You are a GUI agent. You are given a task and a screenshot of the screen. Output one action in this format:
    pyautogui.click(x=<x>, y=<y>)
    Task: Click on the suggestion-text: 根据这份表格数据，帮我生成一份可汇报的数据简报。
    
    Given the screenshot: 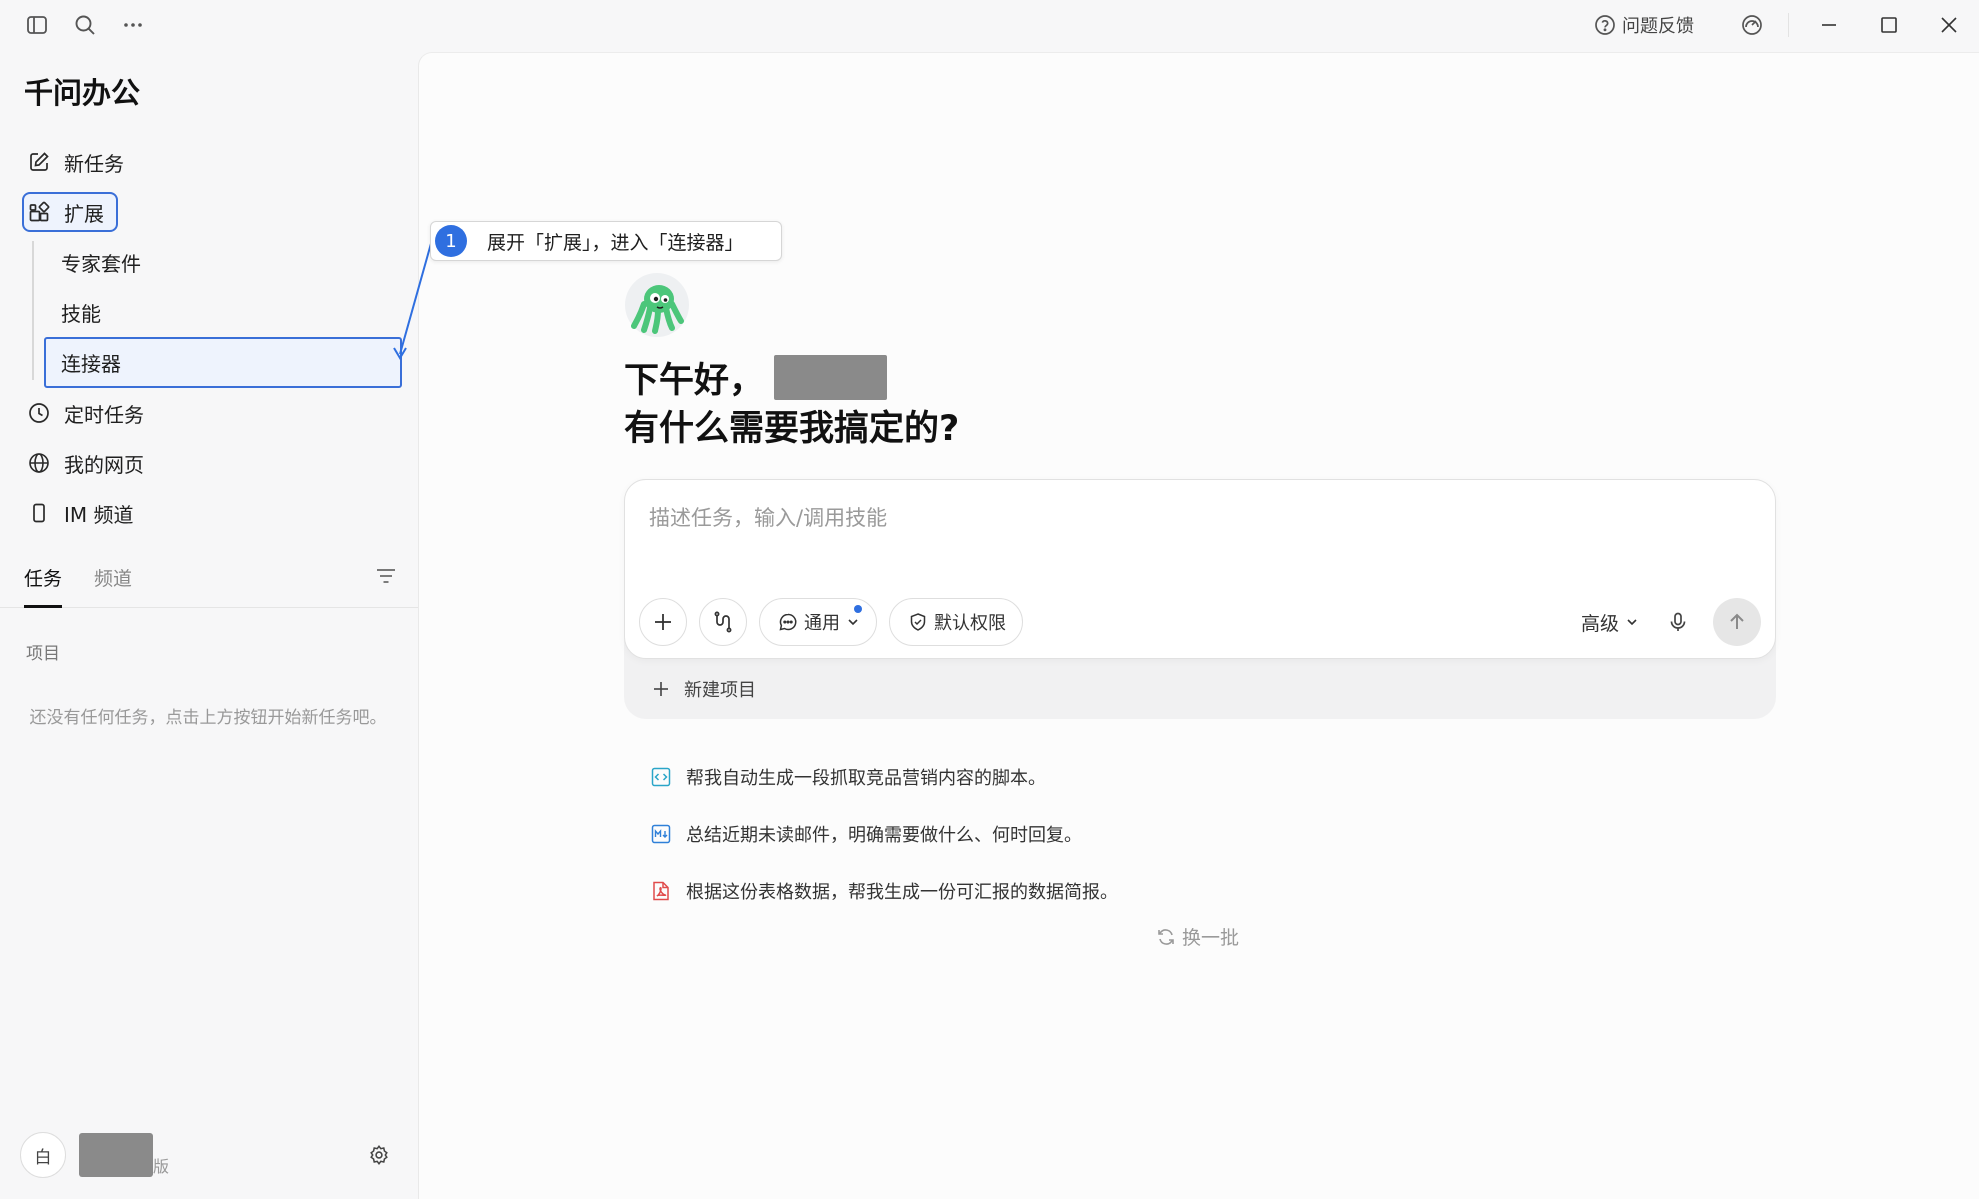 What is the action you would take?
    pyautogui.click(x=902, y=892)
    